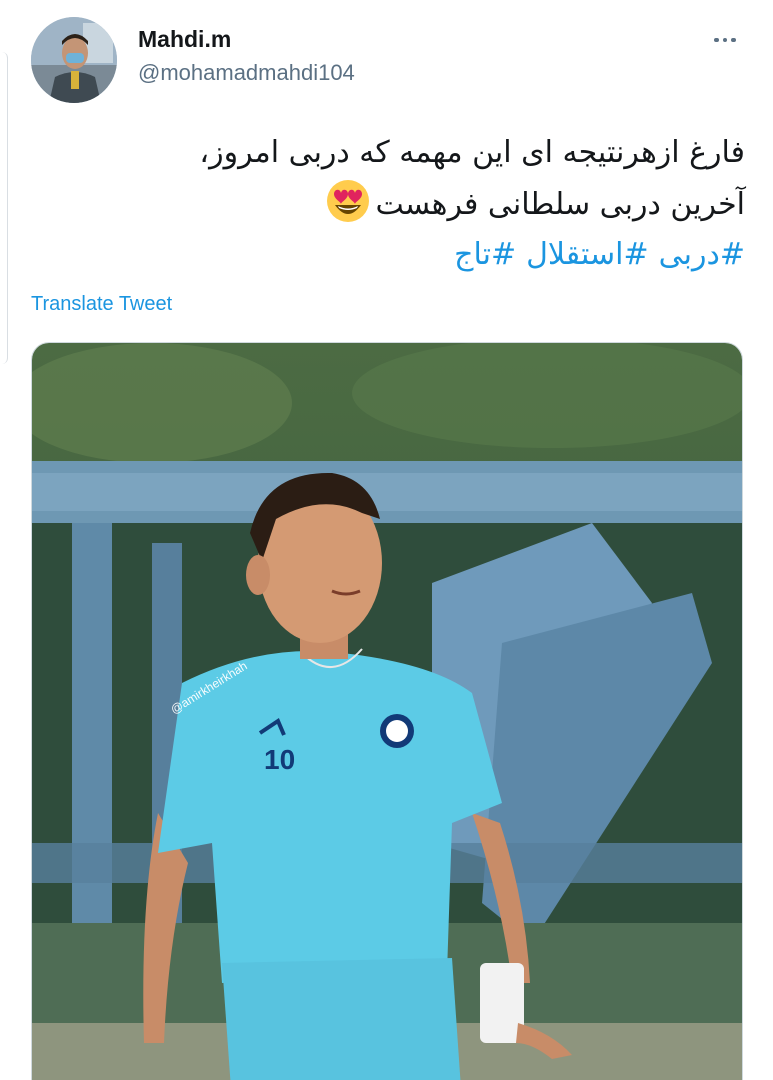  Describe the element at coordinates (702, 254) in the screenshot. I see `hashtag-link: #دربی` at that location.